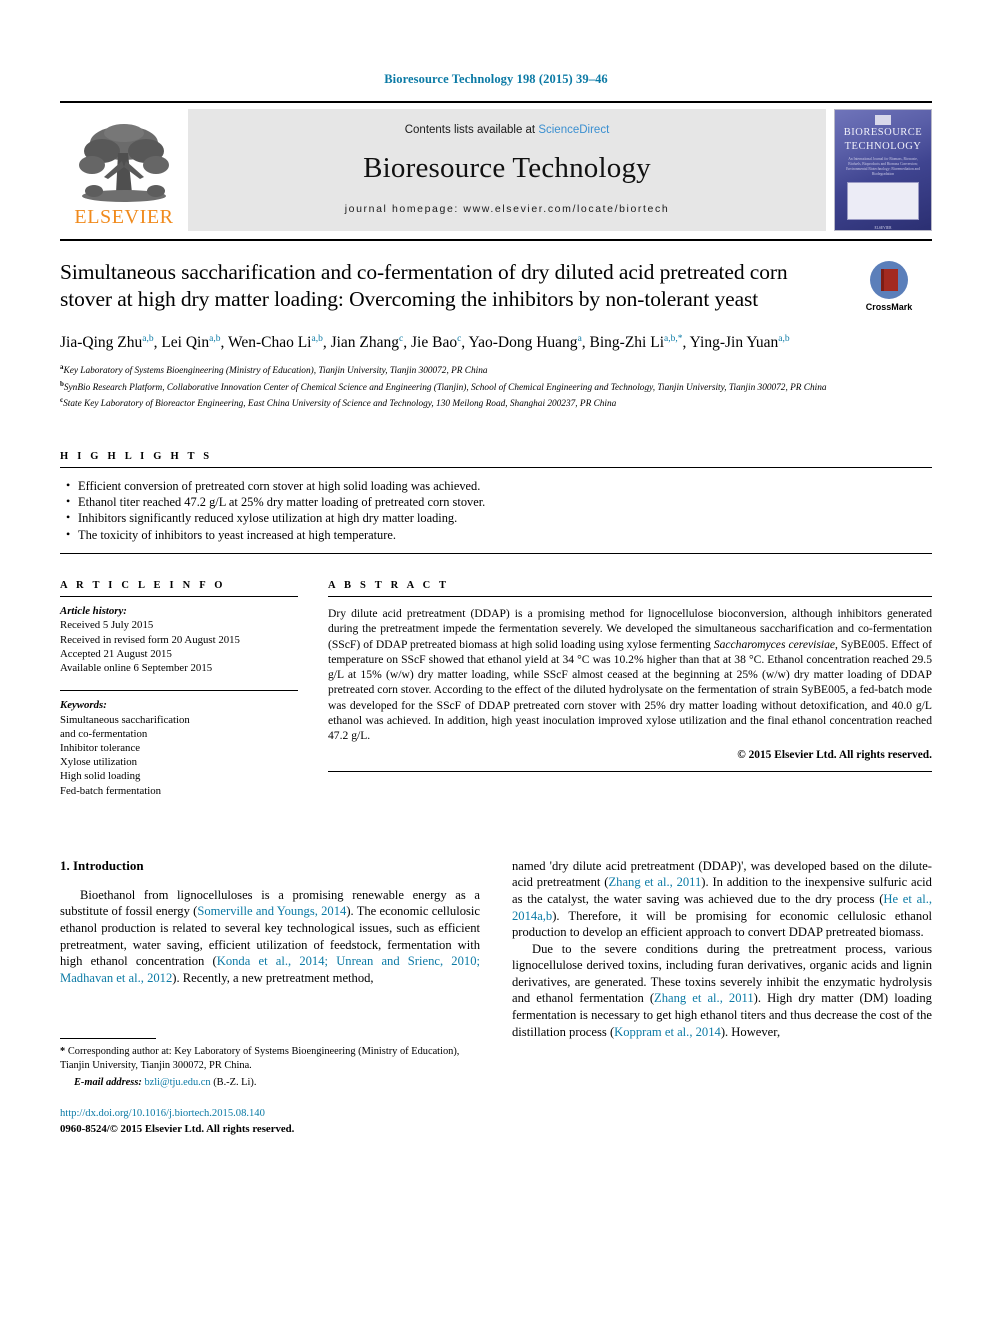 This screenshot has height=1323, width=992. What do you see at coordinates (124, 217) in the screenshot?
I see `elsevier-wordmark: ELSEVIER` at bounding box center [124, 217].